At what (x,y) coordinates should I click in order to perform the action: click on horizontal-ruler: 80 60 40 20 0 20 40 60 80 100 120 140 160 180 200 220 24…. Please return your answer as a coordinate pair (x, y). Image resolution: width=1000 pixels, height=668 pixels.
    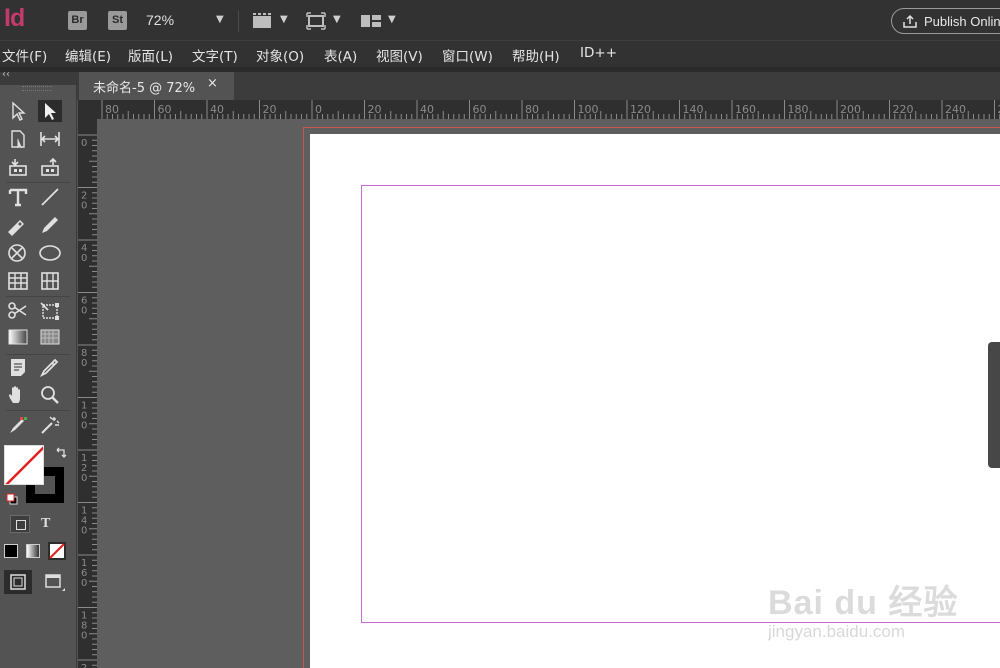
    Looking at the image, I should click on (548, 109).